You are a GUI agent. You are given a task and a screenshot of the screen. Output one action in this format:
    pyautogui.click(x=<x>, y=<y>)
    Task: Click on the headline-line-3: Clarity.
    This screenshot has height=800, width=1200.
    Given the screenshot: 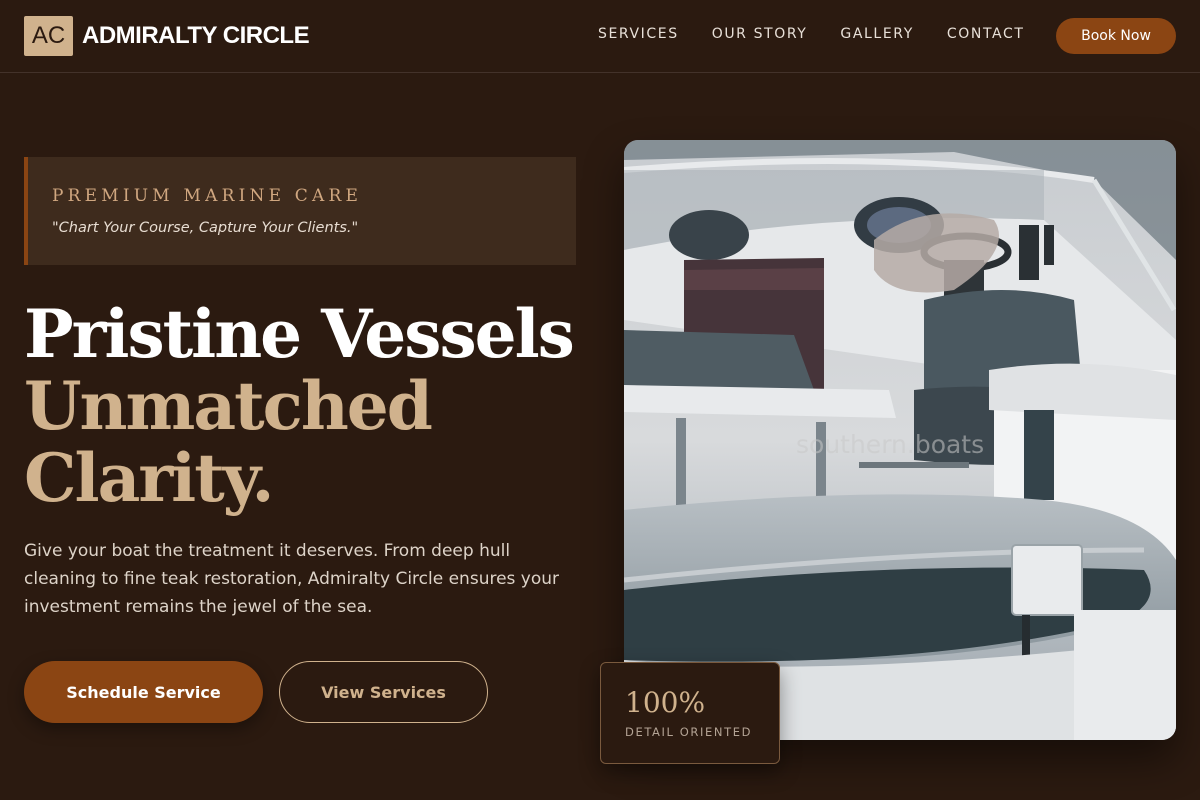 What is the action you would take?
    pyautogui.click(x=149, y=478)
    